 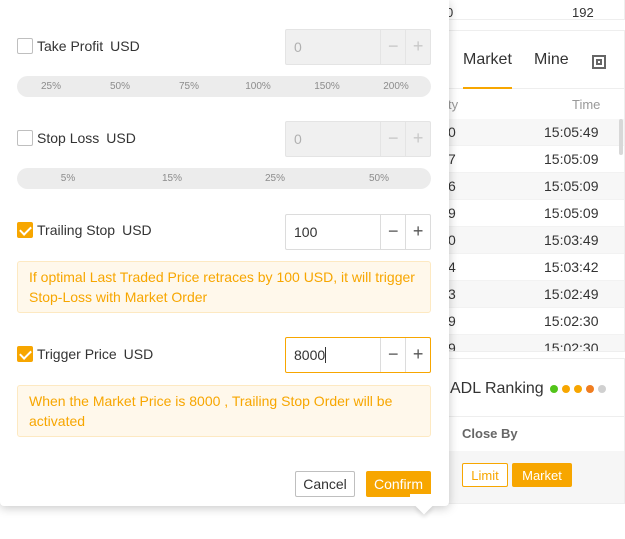 I want to click on close-by-header: Close By, so click(x=490, y=433).